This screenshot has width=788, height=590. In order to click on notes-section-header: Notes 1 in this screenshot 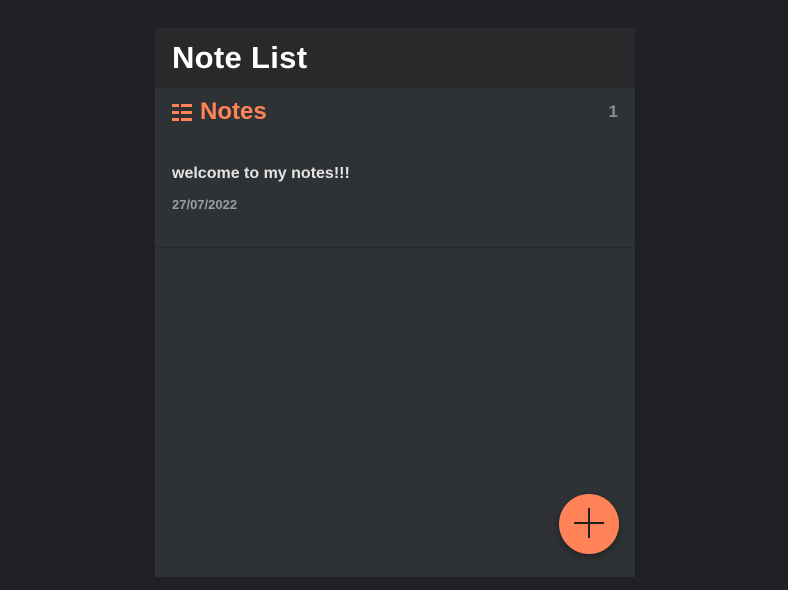, I will do `click(395, 112)`.